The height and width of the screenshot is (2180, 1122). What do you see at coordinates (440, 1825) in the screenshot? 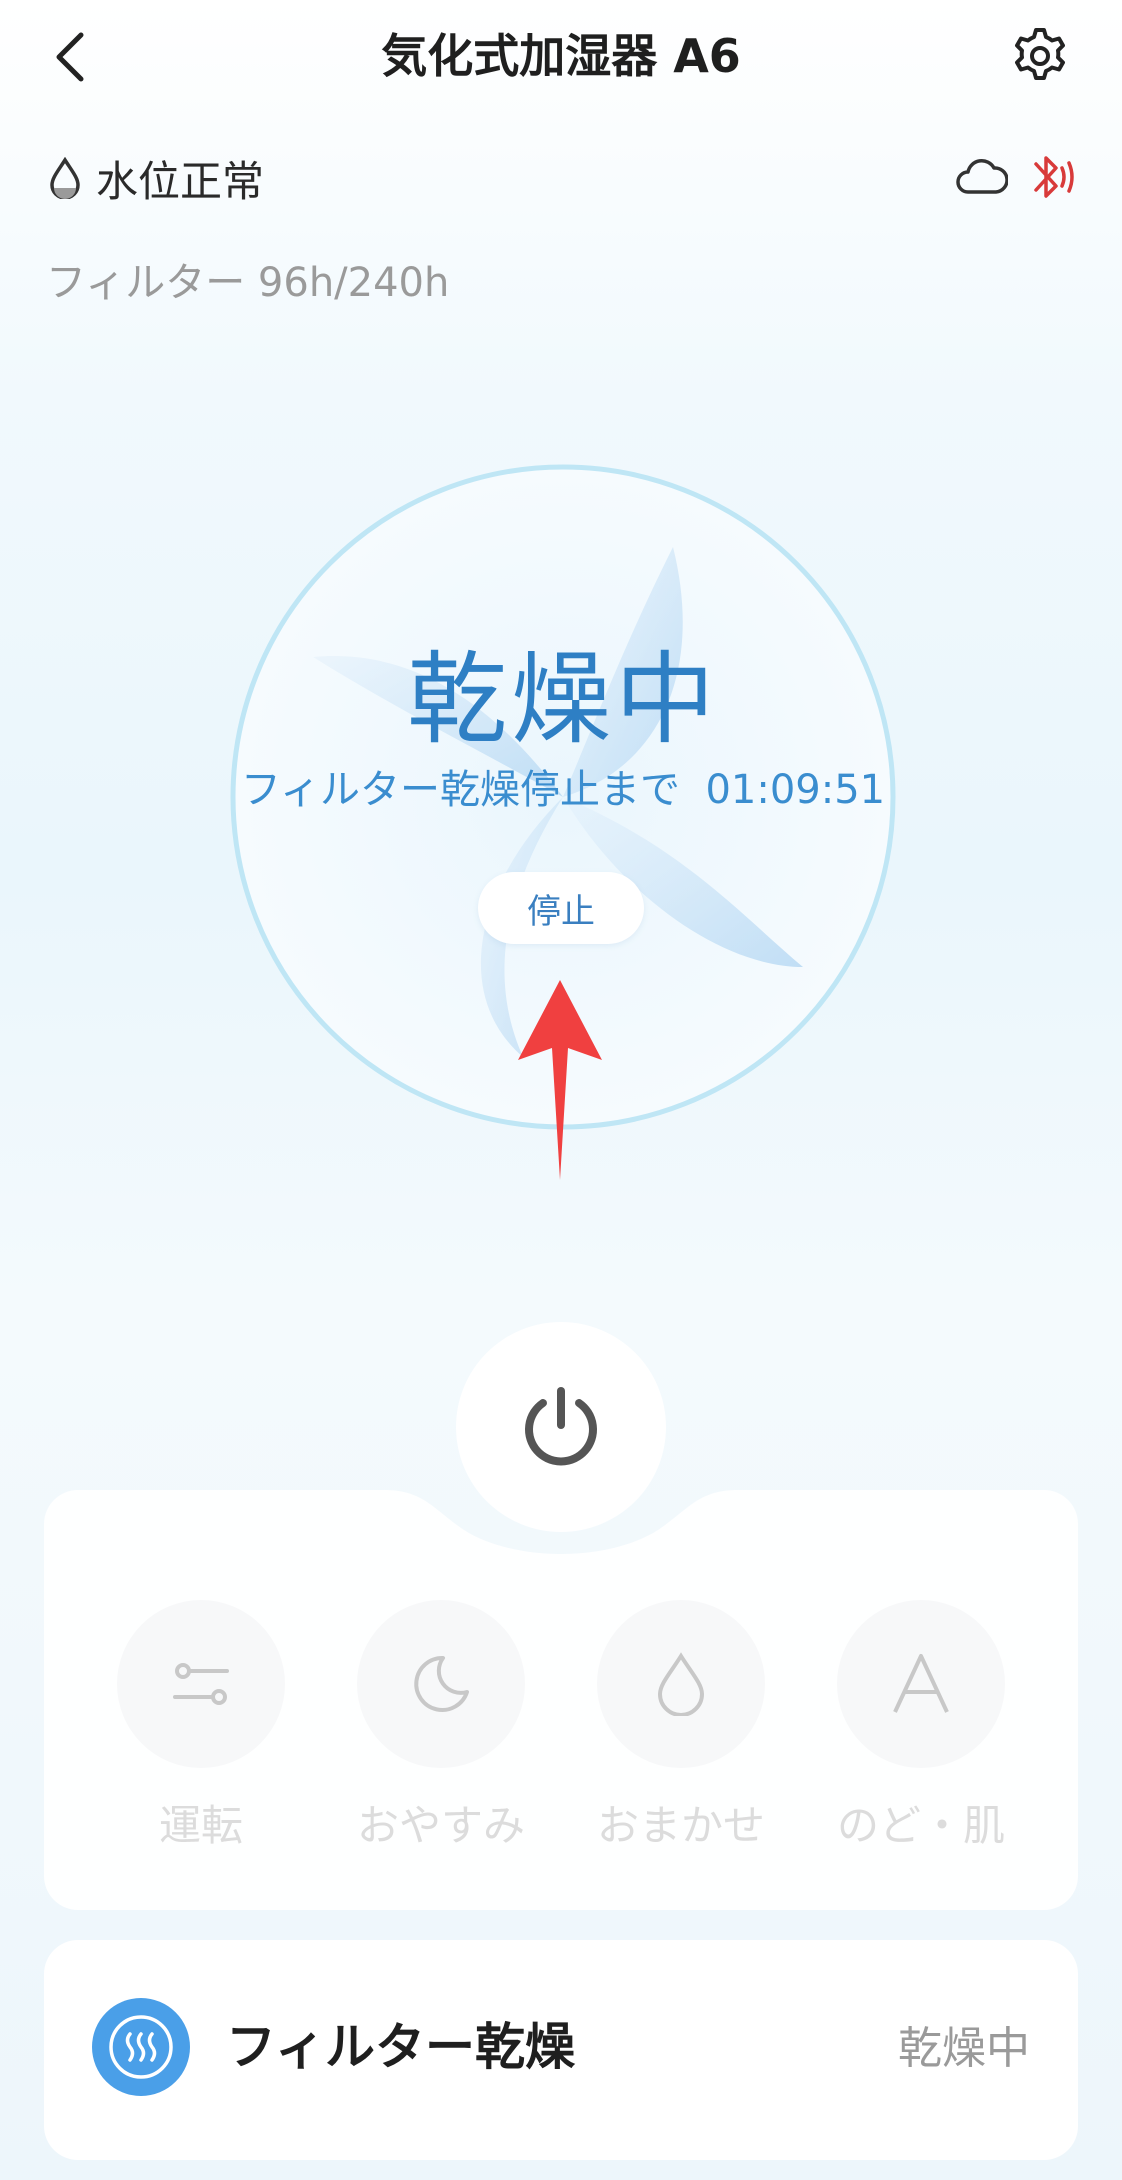
I see `mode-label: おやすみ` at bounding box center [440, 1825].